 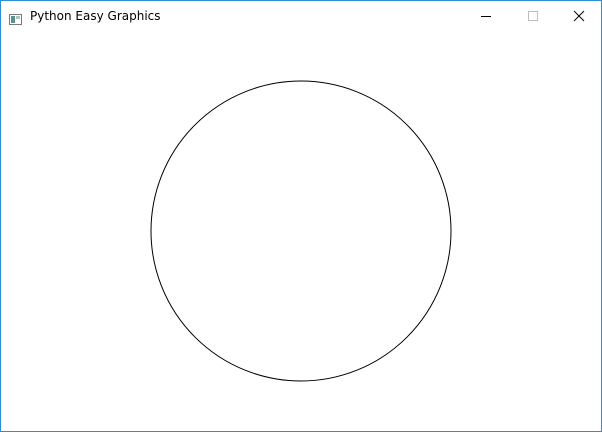 I want to click on maximize-button, so click(x=532, y=16).